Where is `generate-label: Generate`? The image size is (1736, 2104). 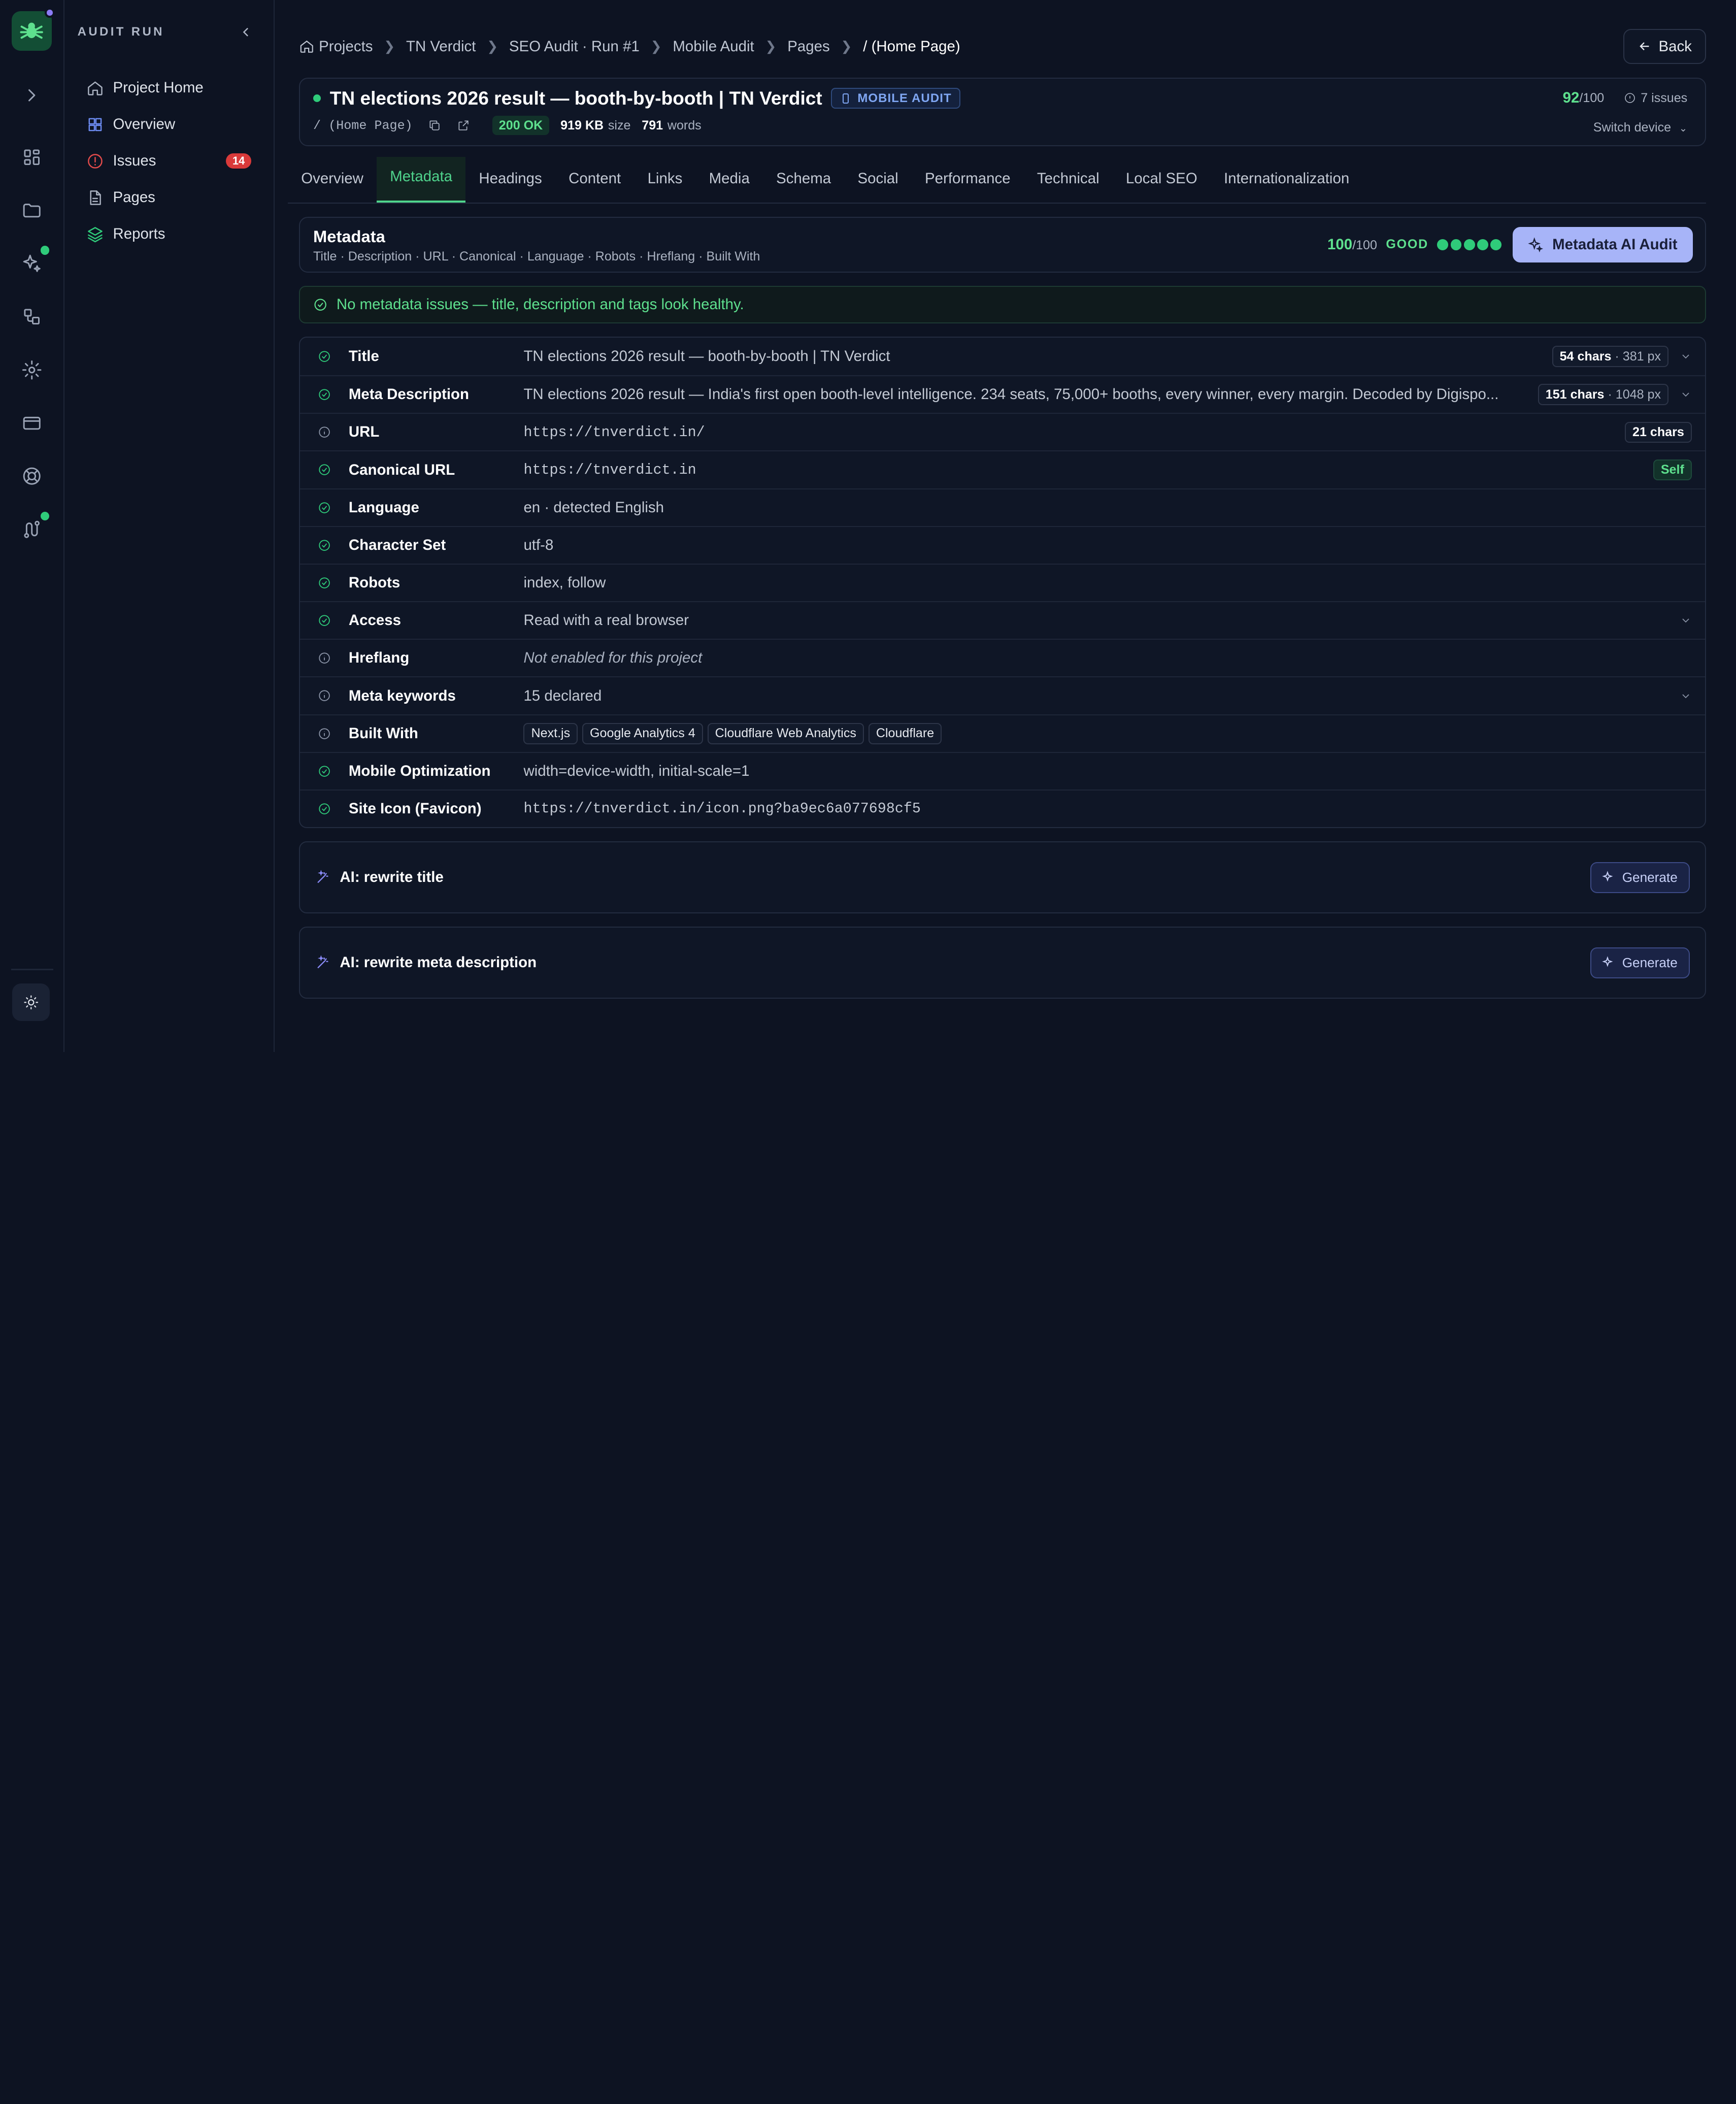 generate-label: Generate is located at coordinates (1650, 962).